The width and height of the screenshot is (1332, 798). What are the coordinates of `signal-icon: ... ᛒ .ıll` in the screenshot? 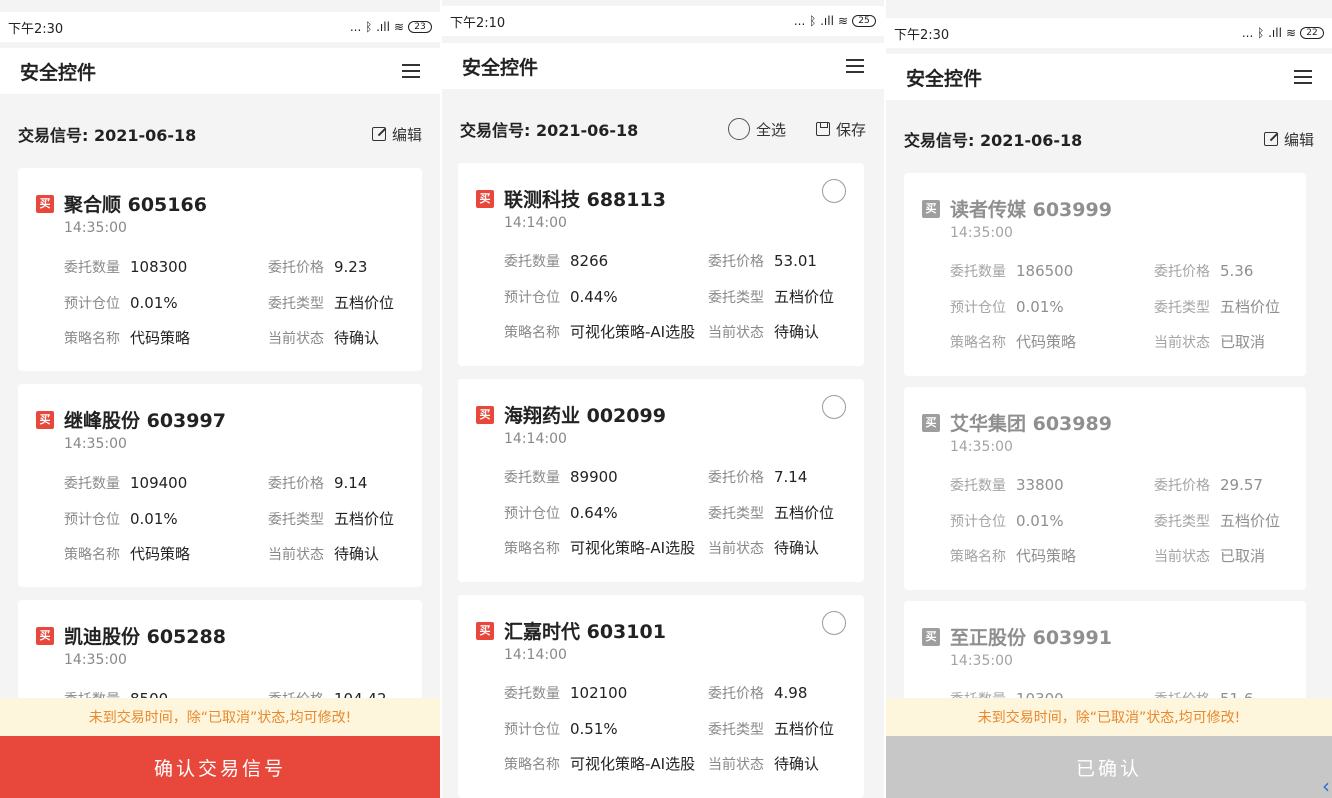 It's located at (813, 21).